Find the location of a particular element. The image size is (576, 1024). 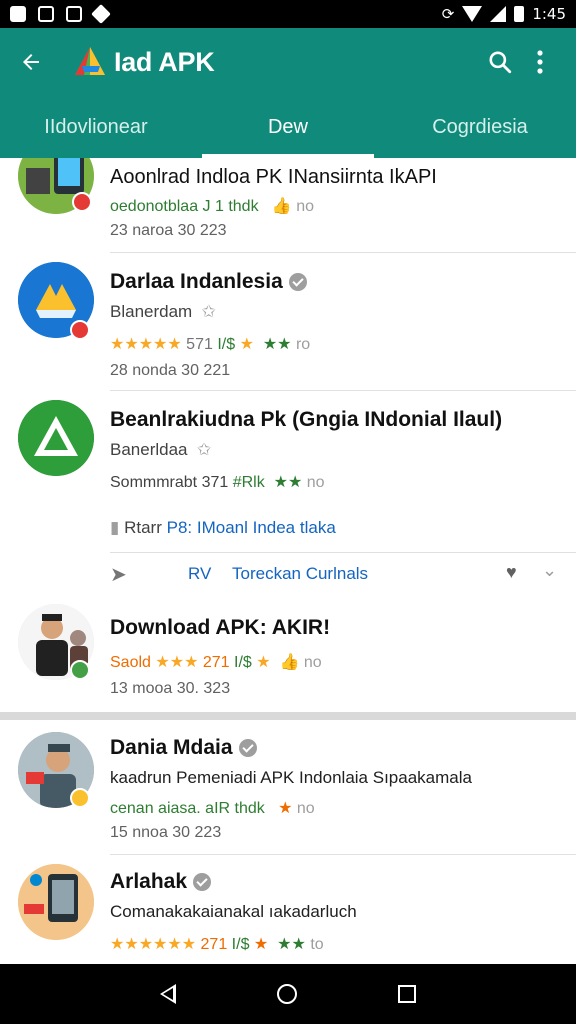

back-arrow-icon is located at coordinates (31, 62).